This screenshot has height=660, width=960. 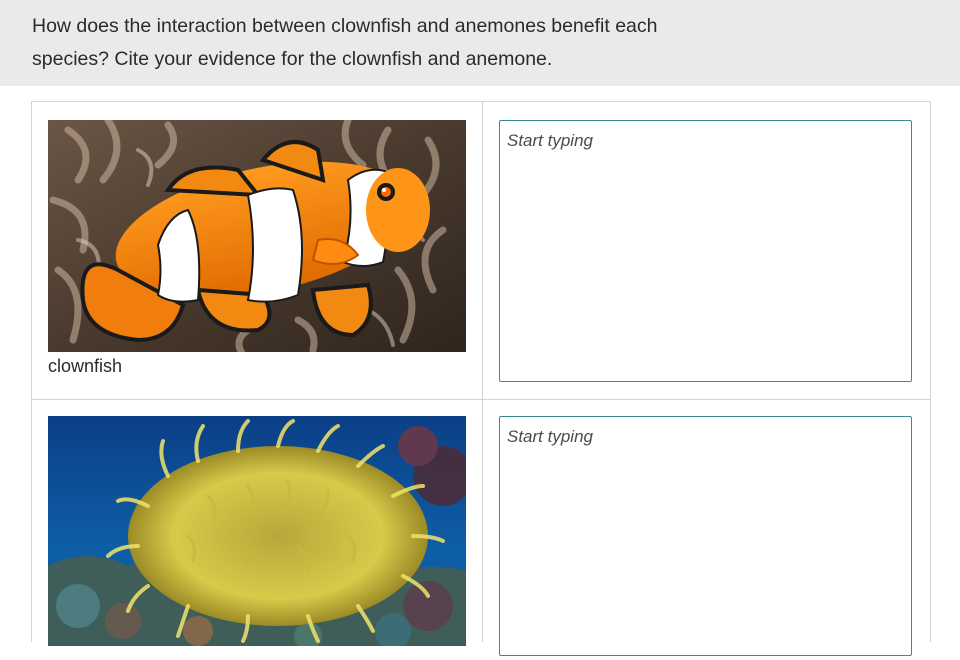 I want to click on column-divider, so click(x=482, y=372).